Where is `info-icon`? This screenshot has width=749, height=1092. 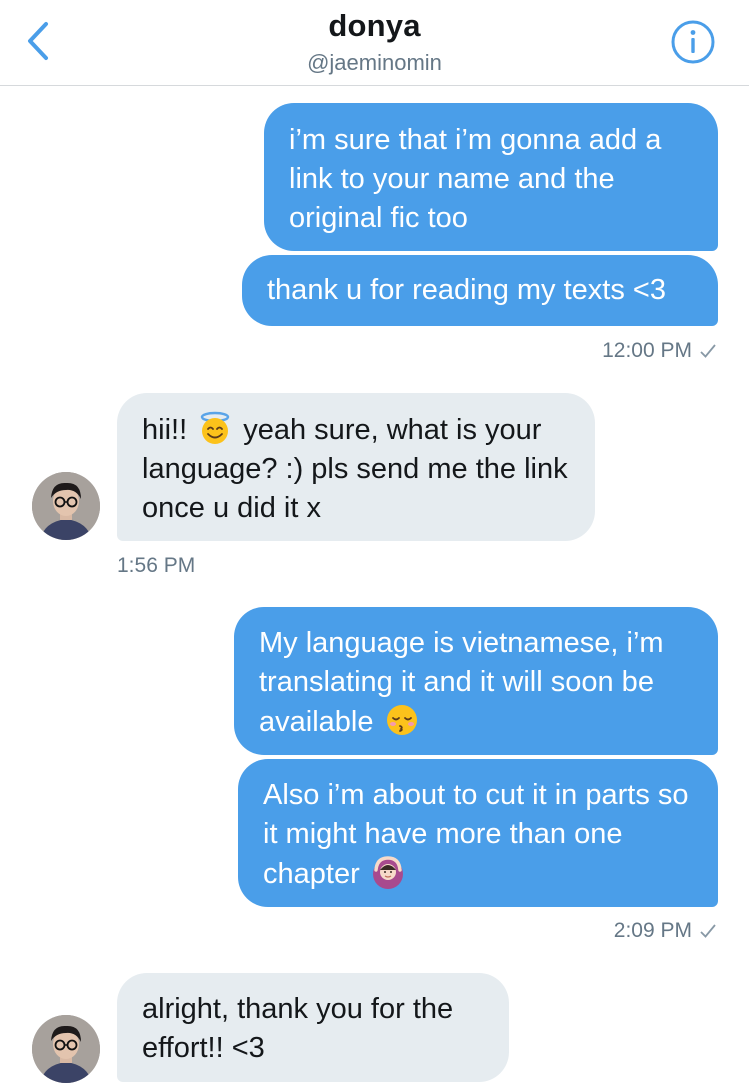
info-icon is located at coordinates (693, 42).